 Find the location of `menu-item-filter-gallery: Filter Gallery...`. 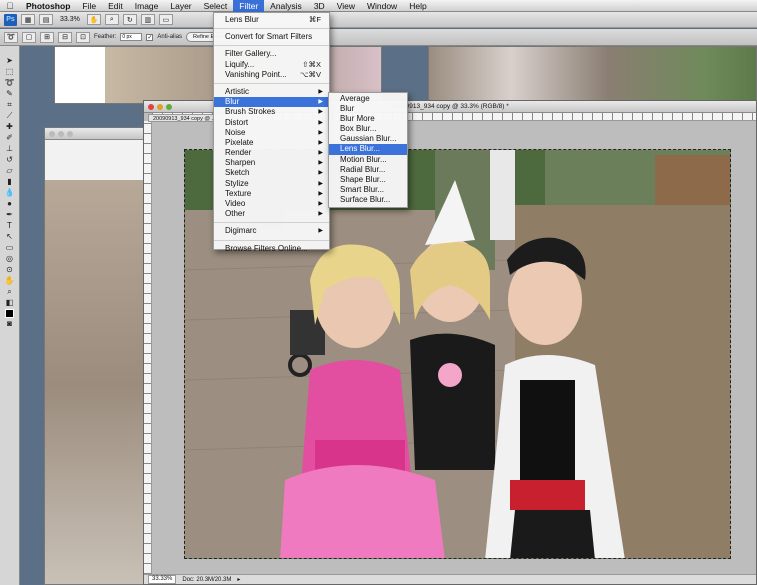

menu-item-filter-gallery: Filter Gallery... is located at coordinates (271, 54).